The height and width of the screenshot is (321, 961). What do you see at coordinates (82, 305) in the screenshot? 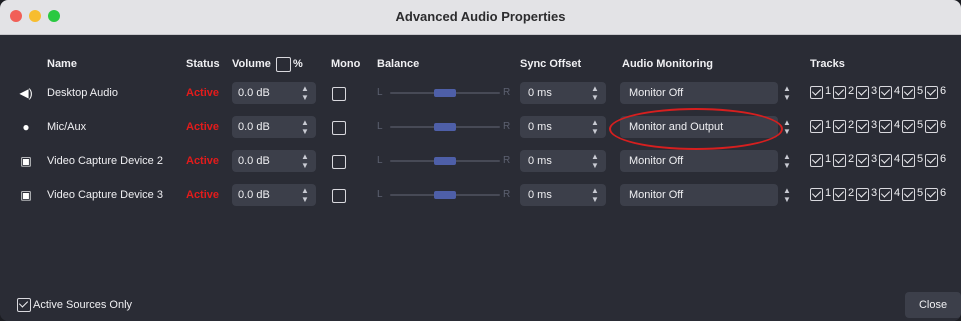
I see `active-sources-only-label: Active Sources Only` at bounding box center [82, 305].